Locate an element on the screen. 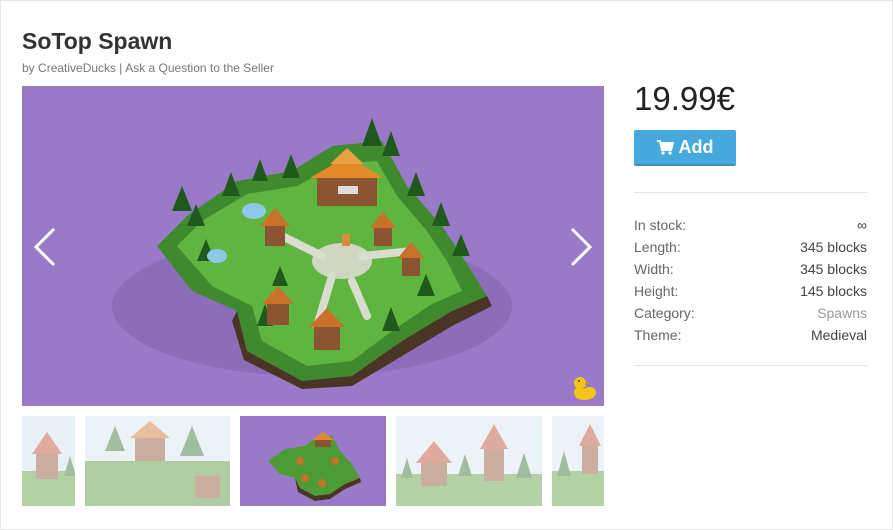  spec-row-category: Category: Spawns is located at coordinates (750, 313).